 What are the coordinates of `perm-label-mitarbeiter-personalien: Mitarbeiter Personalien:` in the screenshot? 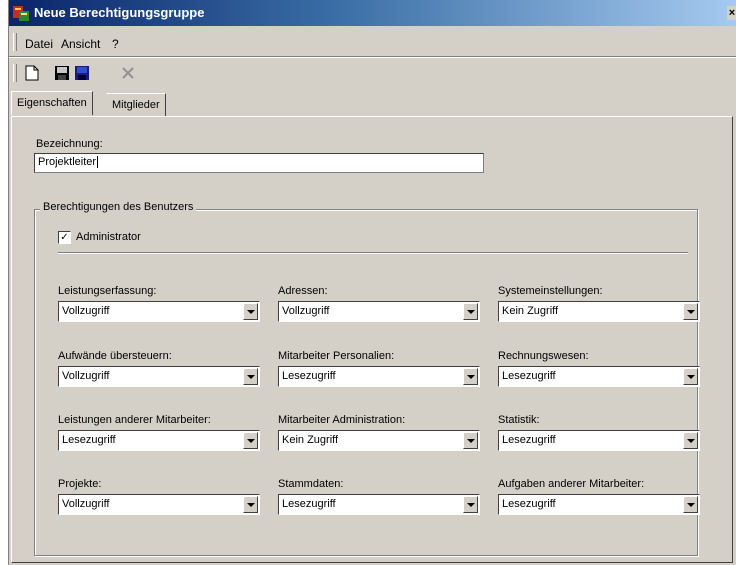 It's located at (336, 356).